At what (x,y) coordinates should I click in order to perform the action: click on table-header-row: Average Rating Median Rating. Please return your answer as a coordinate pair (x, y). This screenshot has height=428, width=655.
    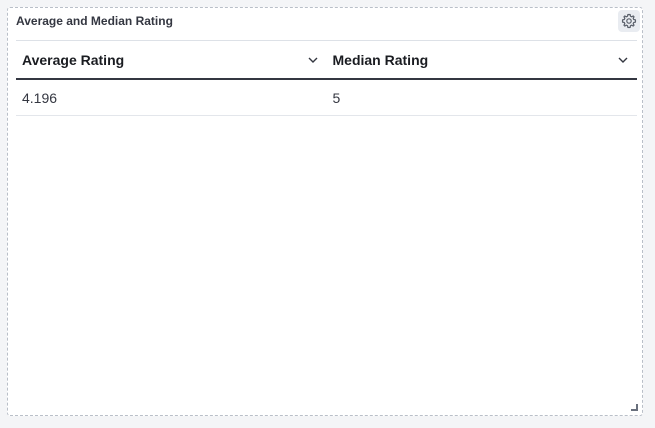
    Looking at the image, I should click on (326, 60).